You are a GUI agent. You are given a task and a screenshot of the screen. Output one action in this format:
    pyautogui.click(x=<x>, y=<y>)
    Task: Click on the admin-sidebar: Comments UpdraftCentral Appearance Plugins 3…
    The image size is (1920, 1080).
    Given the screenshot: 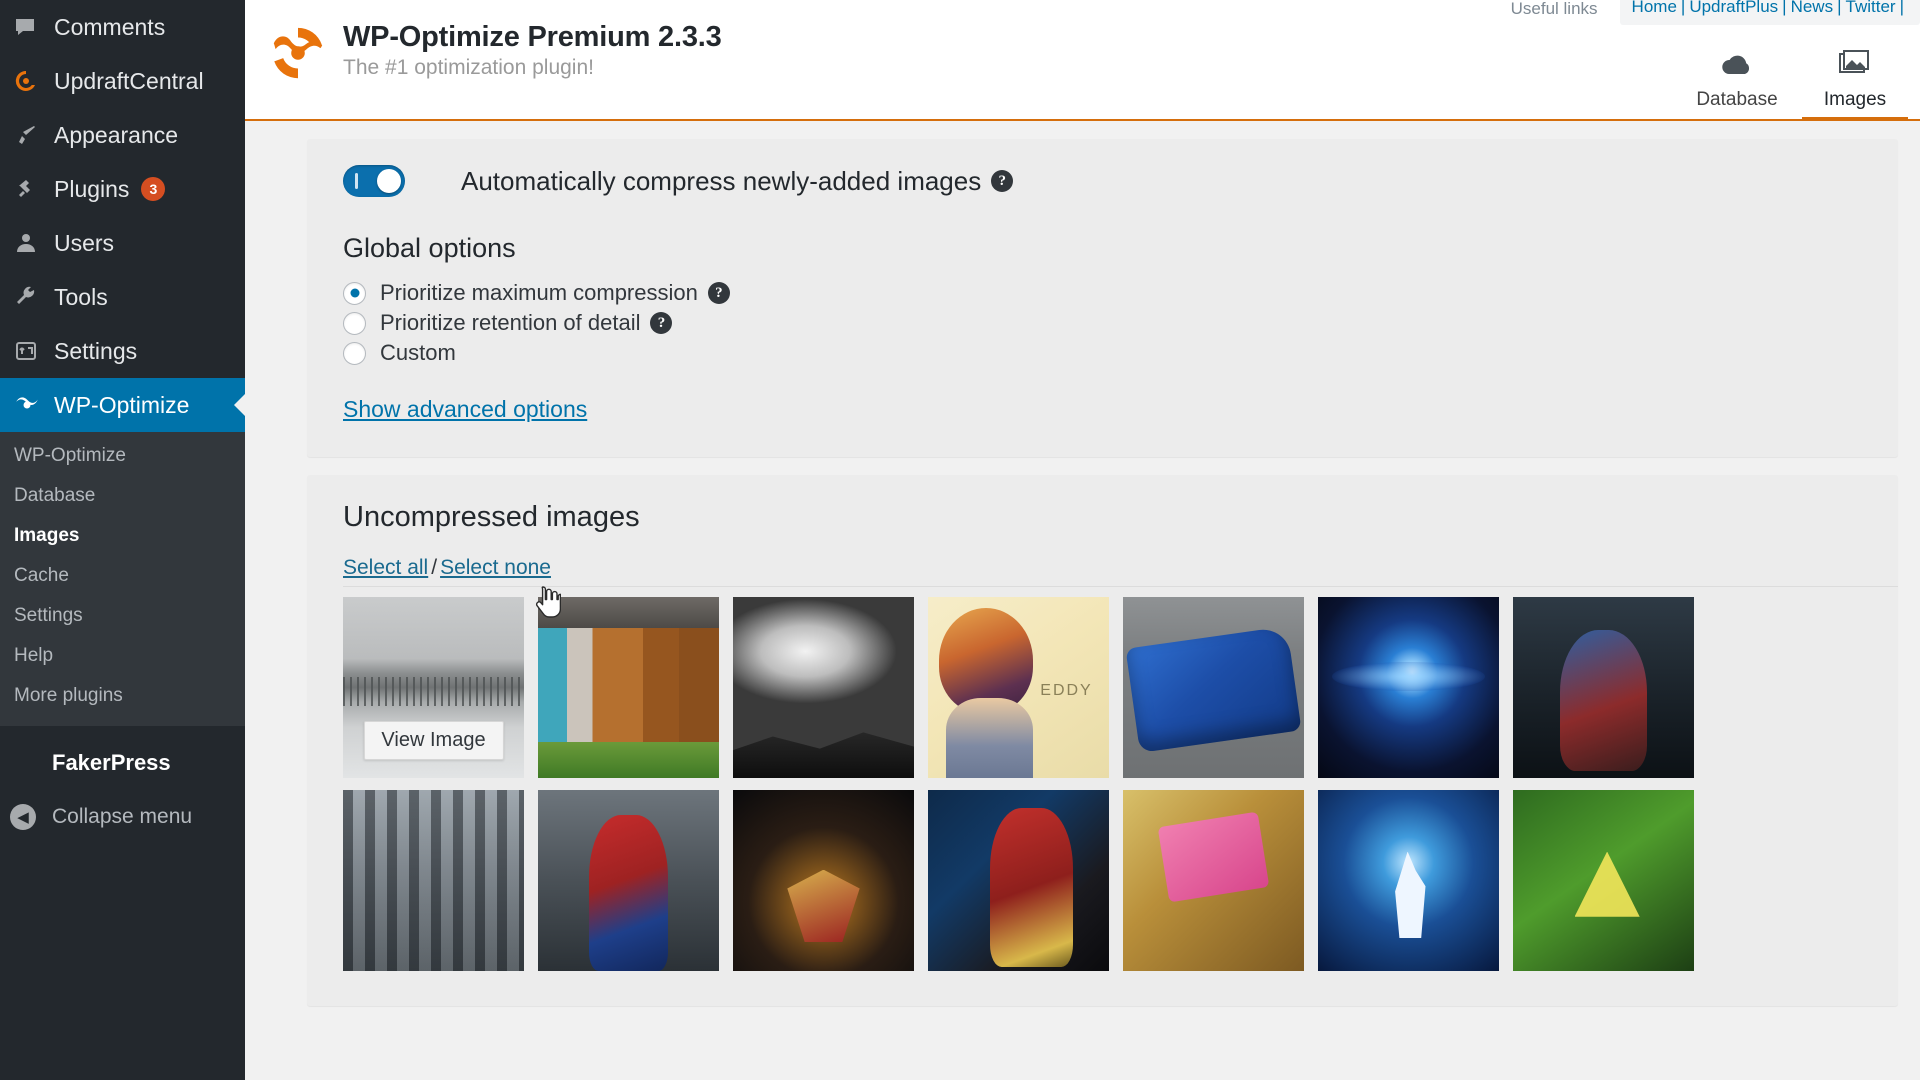 What is the action you would take?
    pyautogui.click(x=122, y=540)
    